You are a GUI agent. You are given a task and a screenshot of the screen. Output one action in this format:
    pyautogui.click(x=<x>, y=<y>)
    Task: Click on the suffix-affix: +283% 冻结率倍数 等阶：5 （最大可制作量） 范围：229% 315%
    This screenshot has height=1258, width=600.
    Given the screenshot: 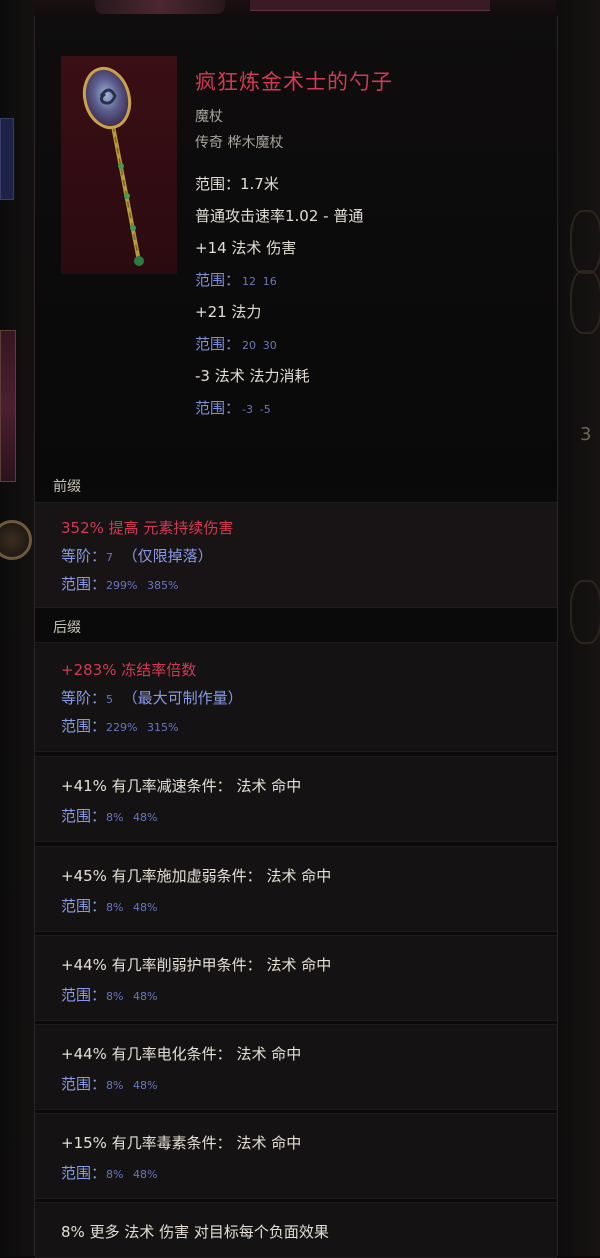 What is the action you would take?
    pyautogui.click(x=296, y=697)
    